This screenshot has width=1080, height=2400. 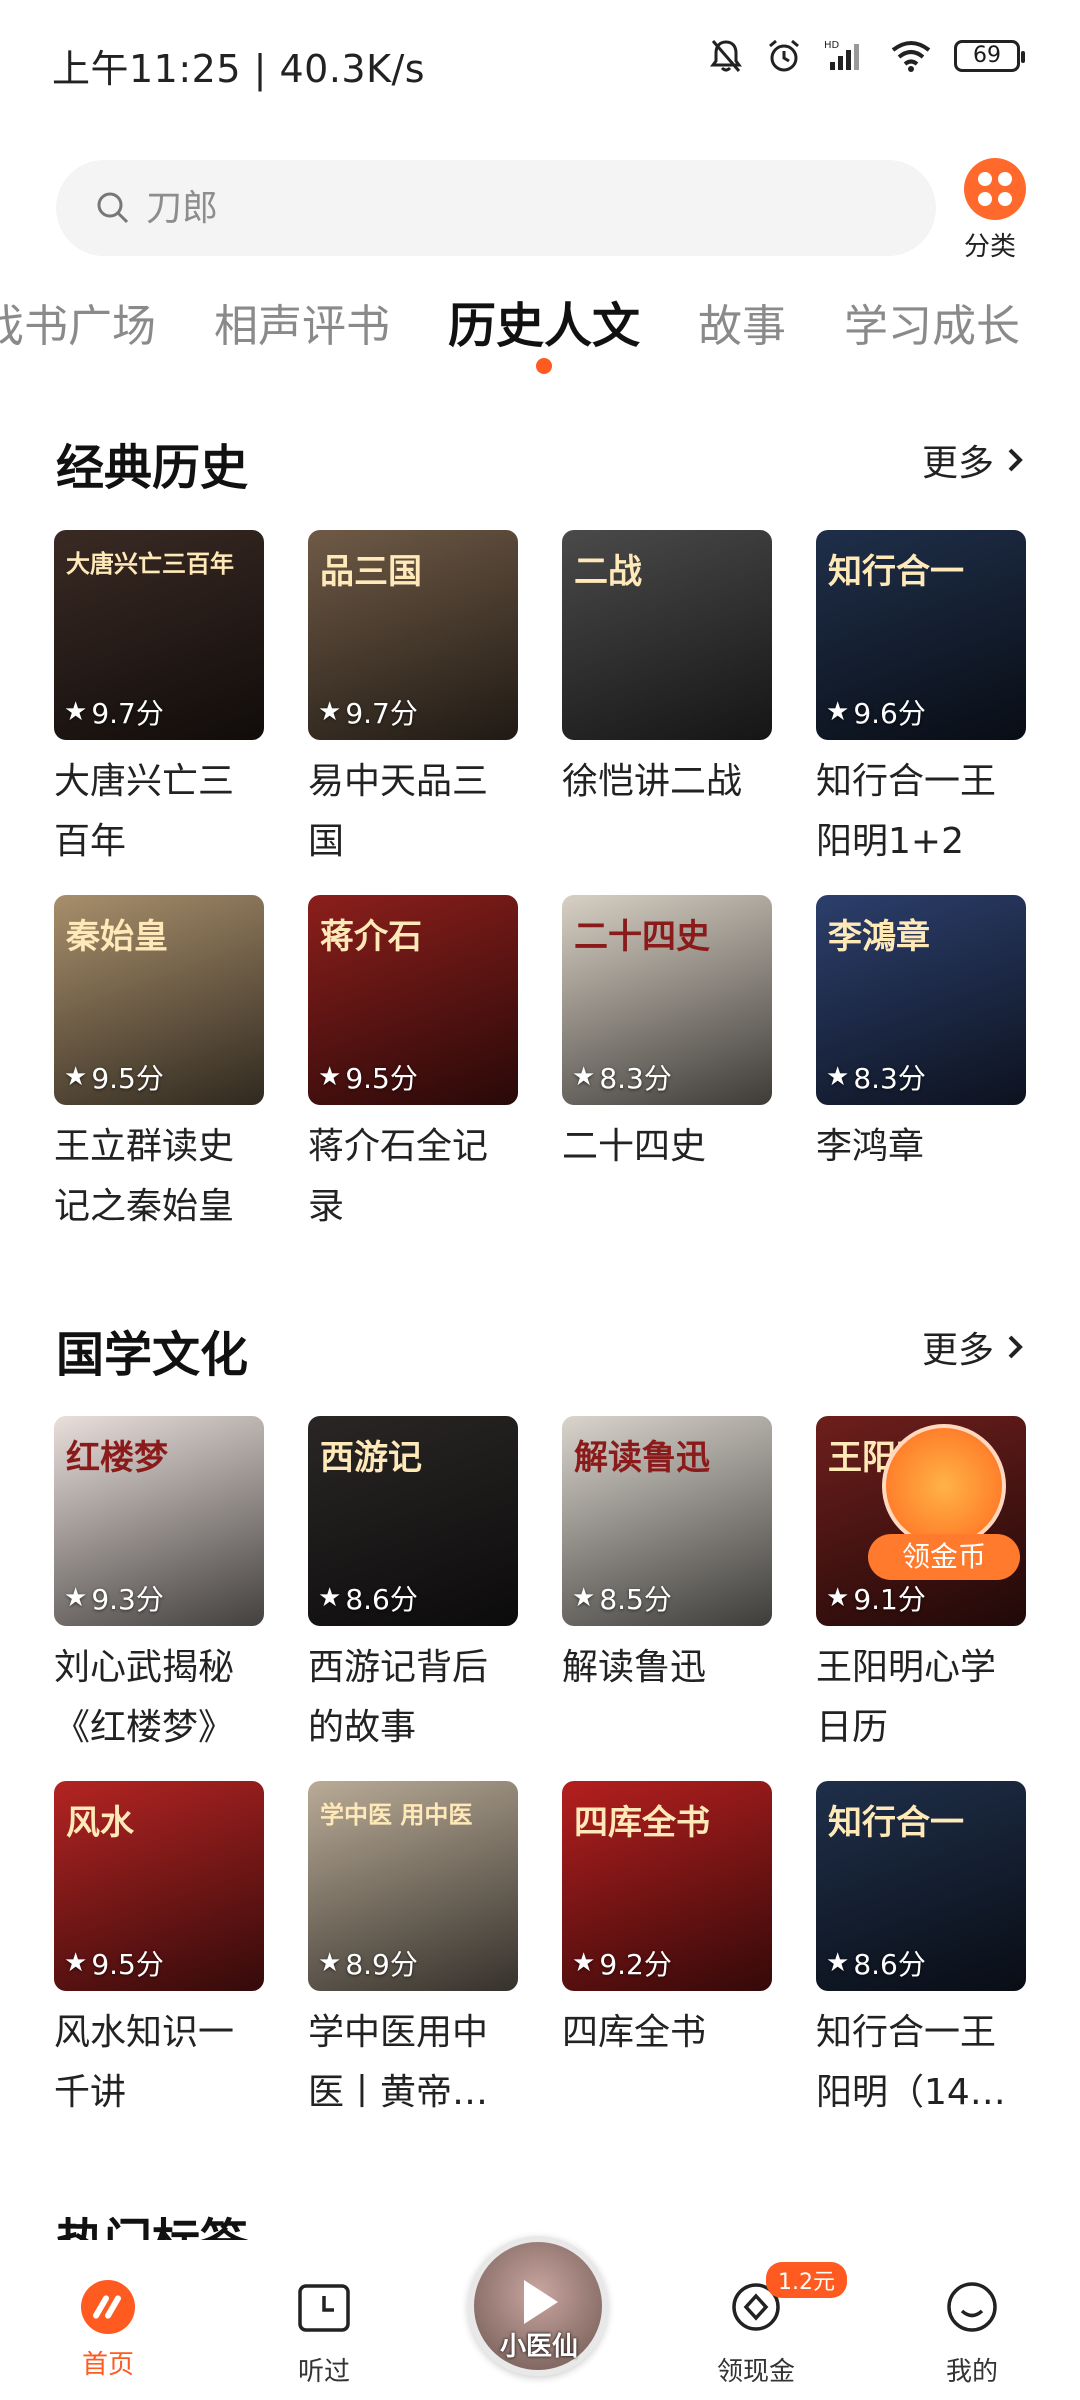 I want to click on rating-badge: ★ 9.2分, so click(x=622, y=1963).